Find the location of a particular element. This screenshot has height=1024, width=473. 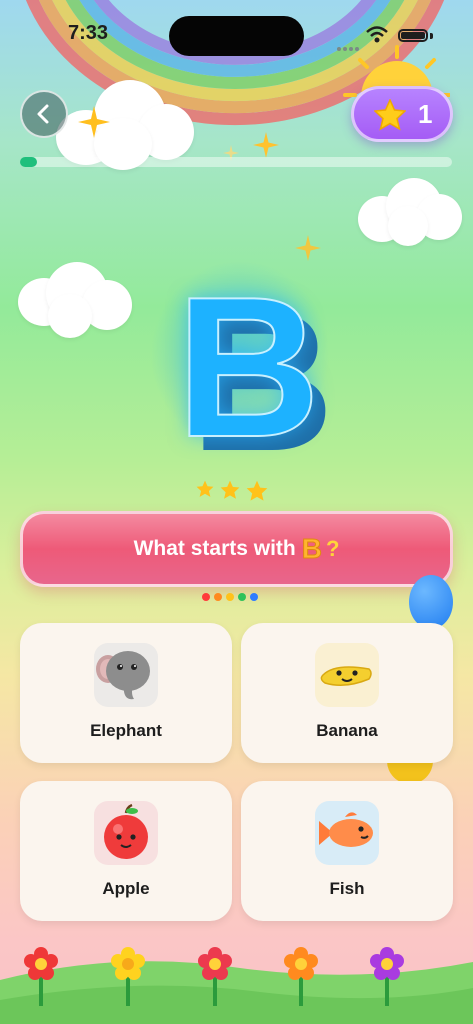

answer-label: Fish is located at coordinates (347, 888).